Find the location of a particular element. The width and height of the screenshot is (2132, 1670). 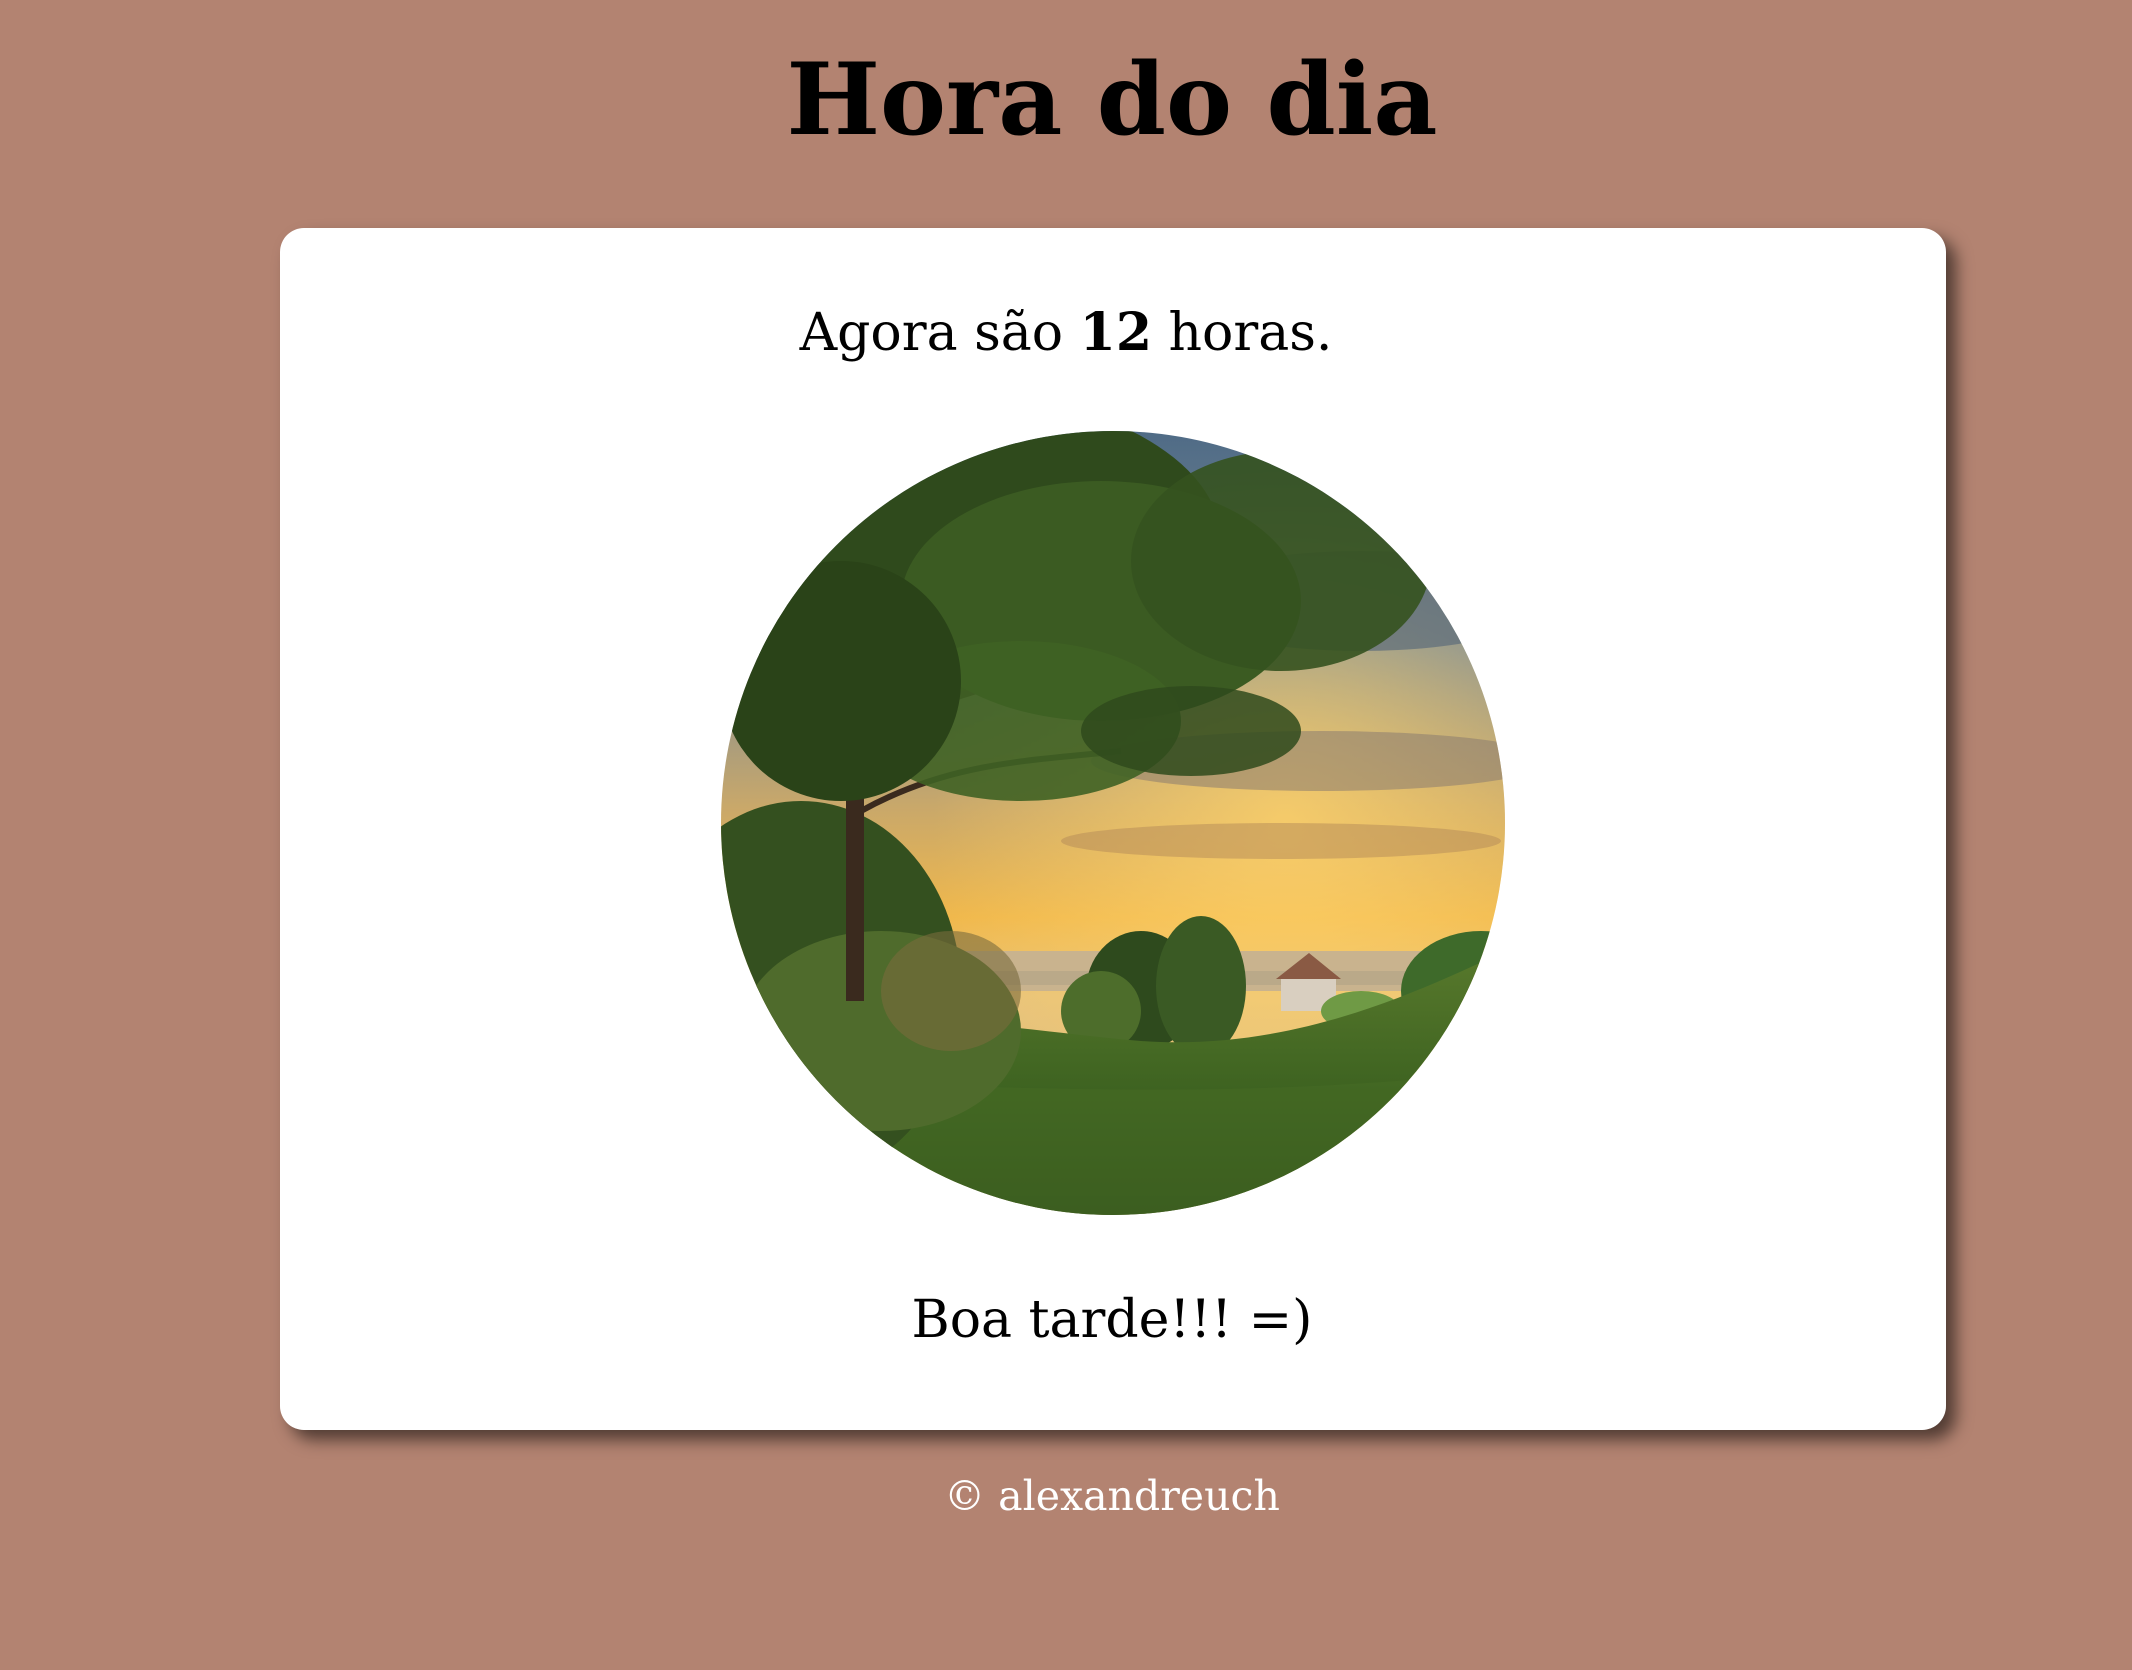

current-hour: 12 is located at coordinates (1116, 332).